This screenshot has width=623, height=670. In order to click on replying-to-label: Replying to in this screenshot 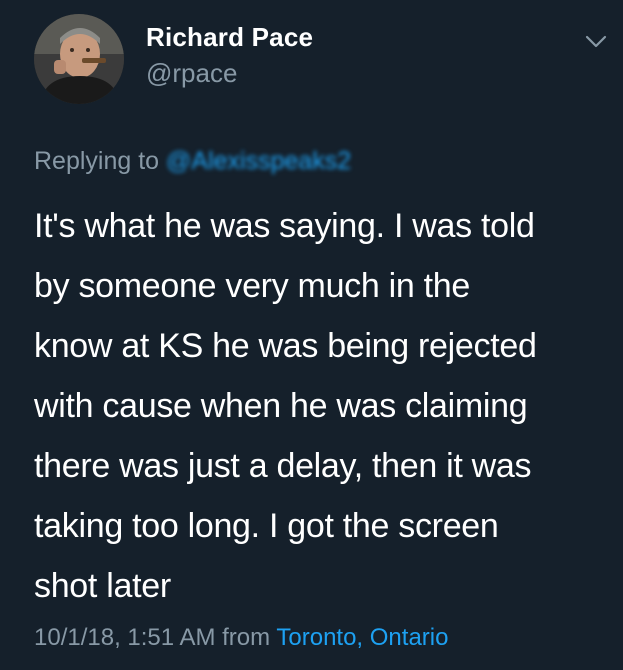, I will do `click(97, 161)`.